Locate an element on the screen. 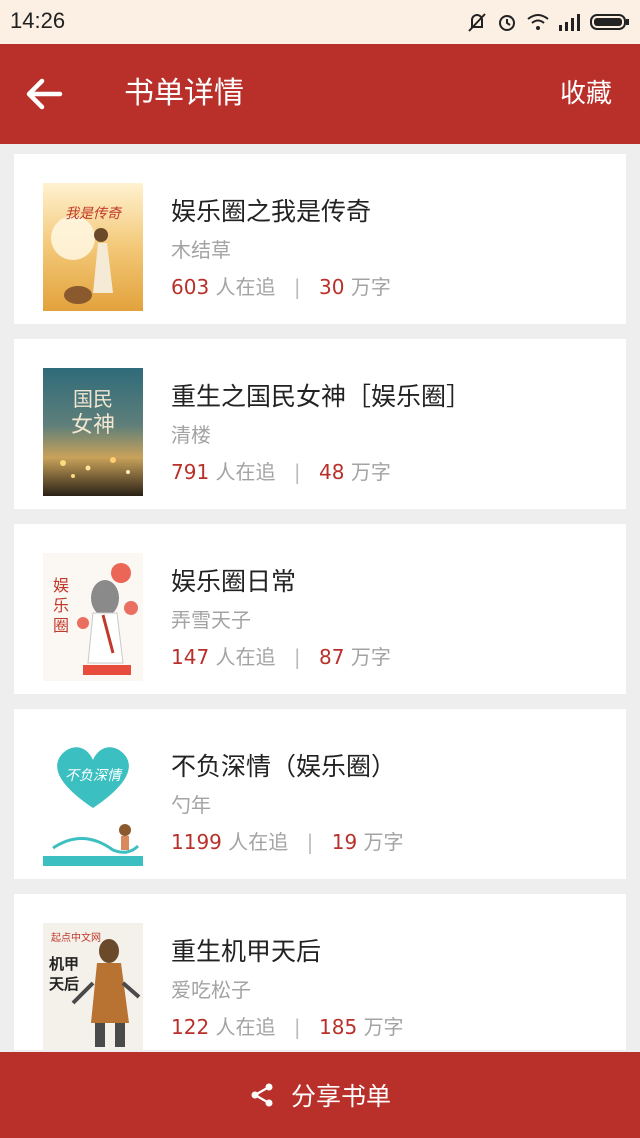 The height and width of the screenshot is (1138, 640). book-card: 机甲 天后 起点中文网 重生机甲天后 爱吃松子 122 人在追 | 185 万字 is located at coordinates (320, 972).